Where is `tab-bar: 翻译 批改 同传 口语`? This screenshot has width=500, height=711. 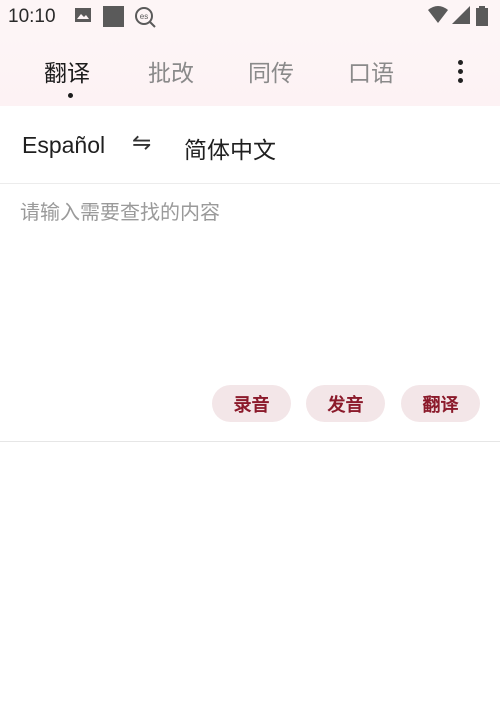
tab-bar: 翻译 批改 同传 口语 is located at coordinates (250, 70).